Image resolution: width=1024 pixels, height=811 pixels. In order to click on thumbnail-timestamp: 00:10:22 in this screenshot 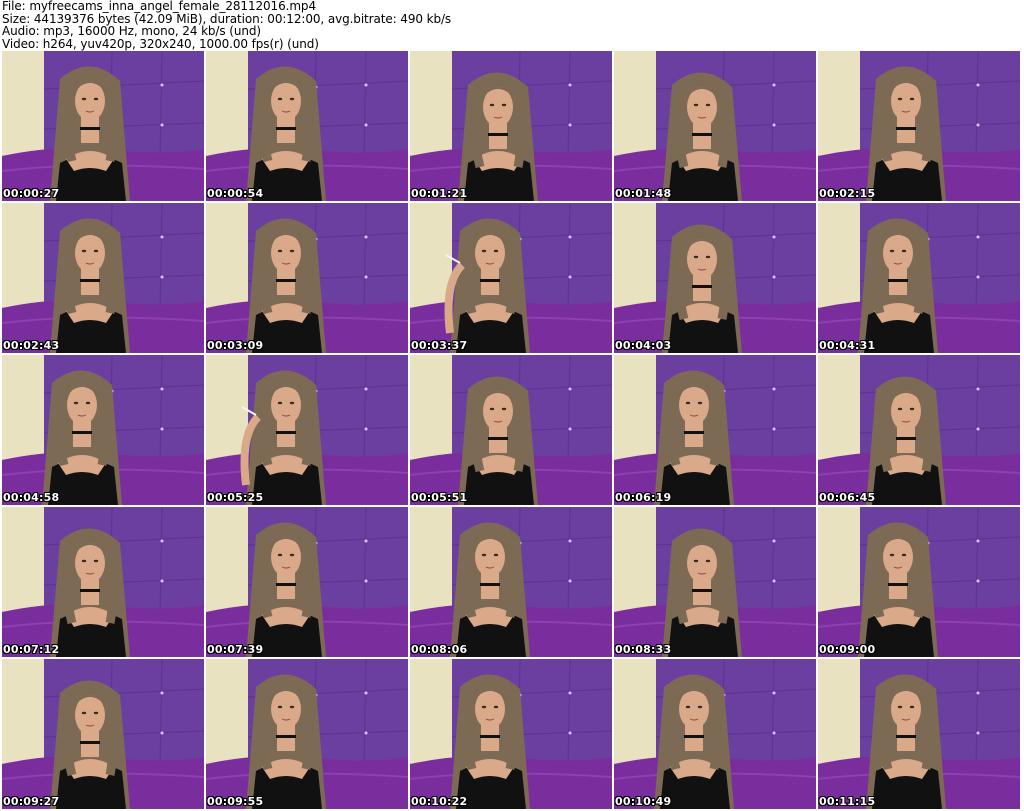, I will do `click(439, 801)`.